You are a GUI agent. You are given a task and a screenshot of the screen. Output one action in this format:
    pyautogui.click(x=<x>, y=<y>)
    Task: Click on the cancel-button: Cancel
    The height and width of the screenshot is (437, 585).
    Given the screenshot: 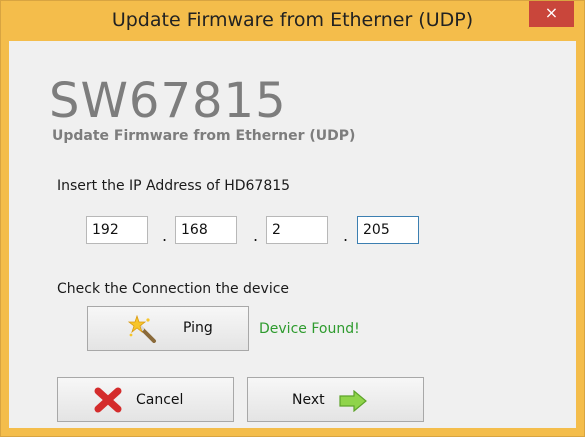 What is the action you would take?
    pyautogui.click(x=145, y=399)
    